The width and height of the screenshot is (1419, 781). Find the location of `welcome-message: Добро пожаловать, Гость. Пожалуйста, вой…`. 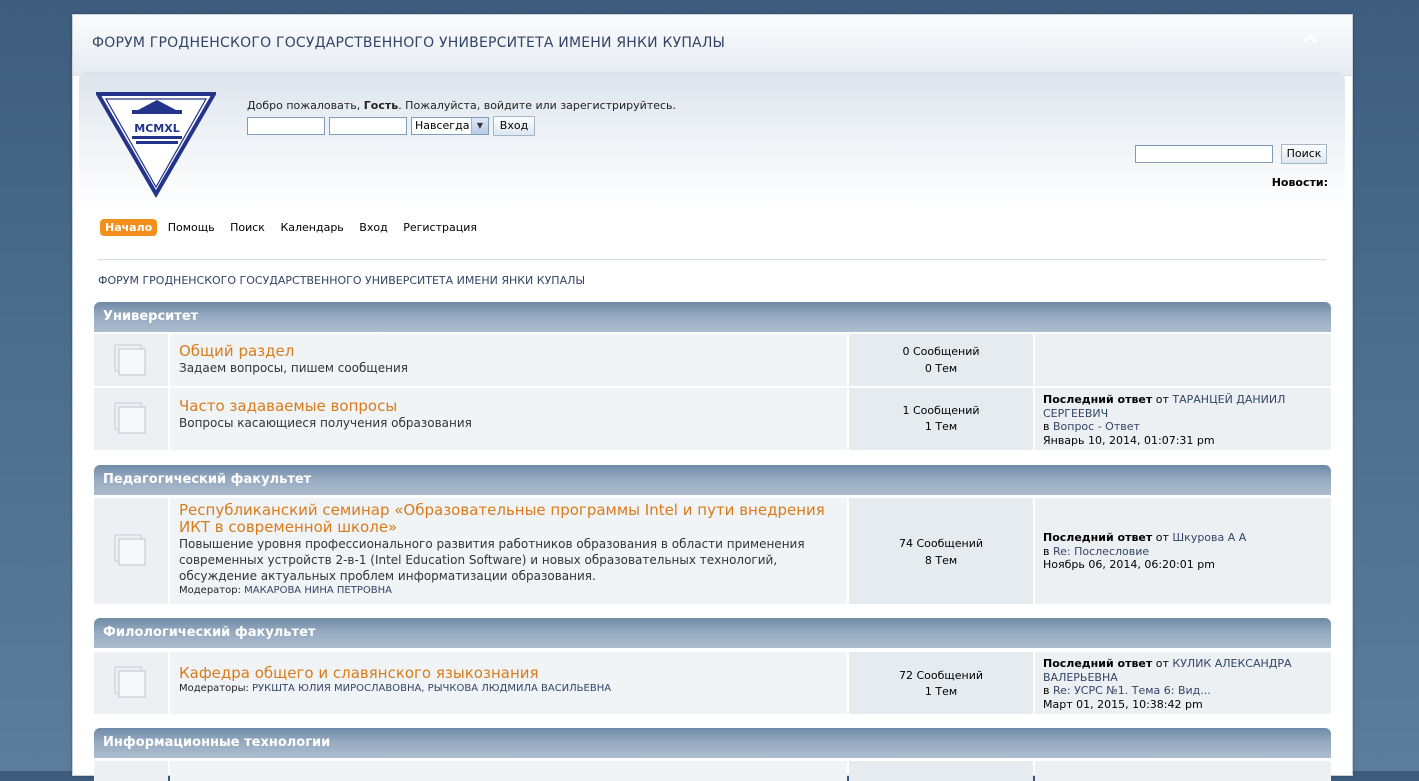

welcome-message: Добро пожаловать, Гость. Пожалуйста, вой… is located at coordinates (461, 105).